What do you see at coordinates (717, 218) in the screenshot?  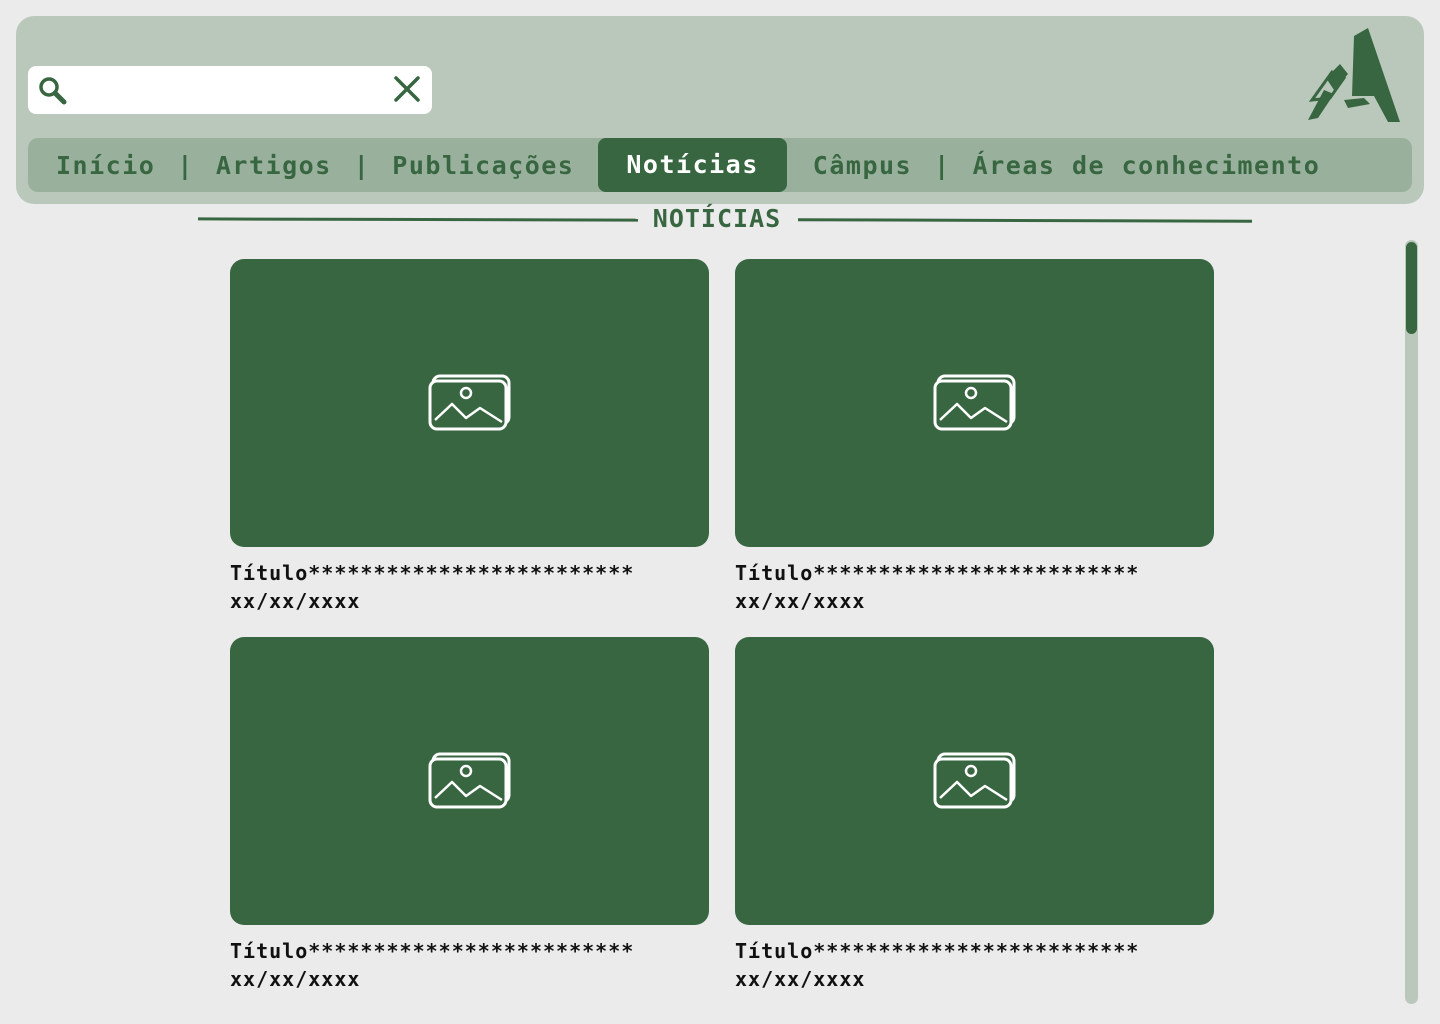 I see `page-title: NOTÍCIAS` at bounding box center [717, 218].